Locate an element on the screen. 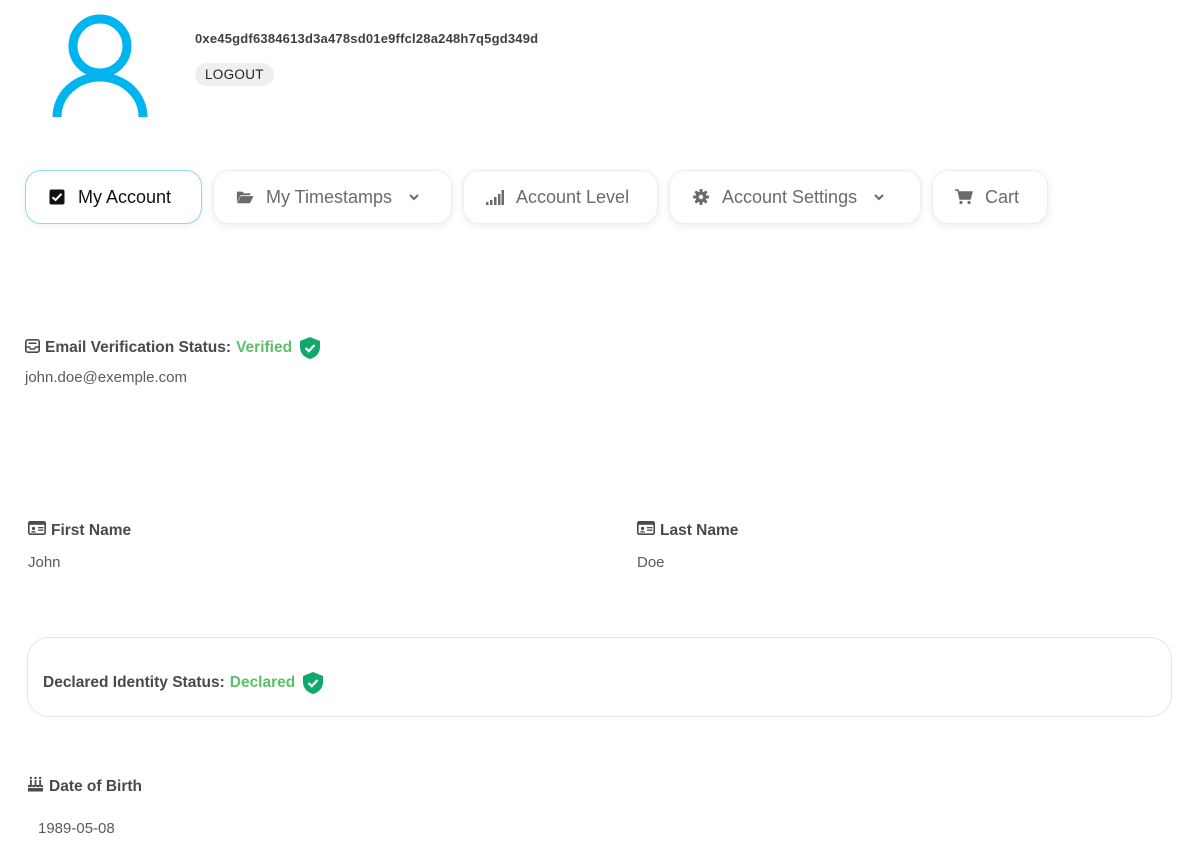 This screenshot has width=1200, height=850. checkbox-icon is located at coordinates (57, 197).